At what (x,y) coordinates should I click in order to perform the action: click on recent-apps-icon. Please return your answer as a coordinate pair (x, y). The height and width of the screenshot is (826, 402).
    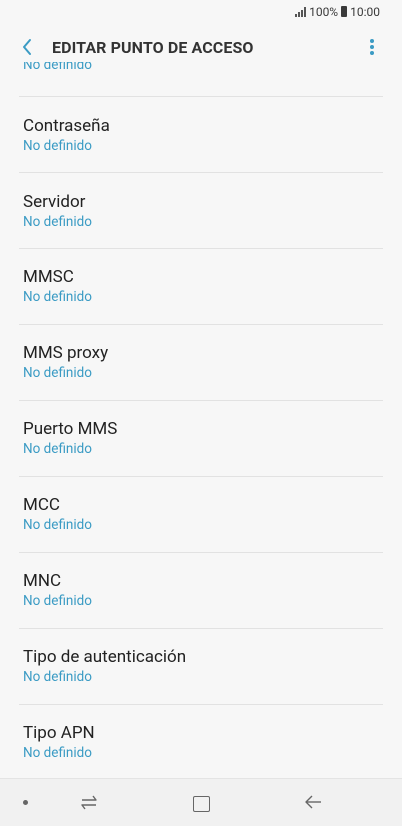
    Looking at the image, I should click on (89, 802).